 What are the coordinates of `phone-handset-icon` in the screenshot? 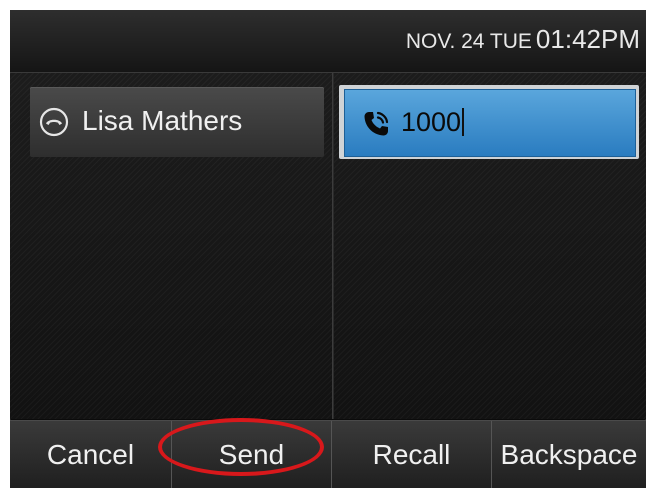 It's located at (376, 124).